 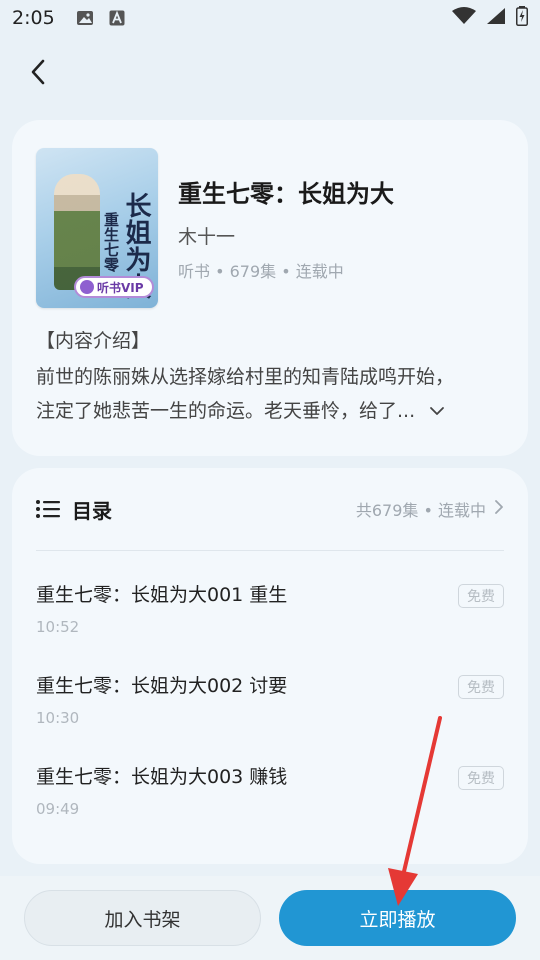 What do you see at coordinates (499, 509) in the screenshot?
I see `chevron-right-icon` at bounding box center [499, 509].